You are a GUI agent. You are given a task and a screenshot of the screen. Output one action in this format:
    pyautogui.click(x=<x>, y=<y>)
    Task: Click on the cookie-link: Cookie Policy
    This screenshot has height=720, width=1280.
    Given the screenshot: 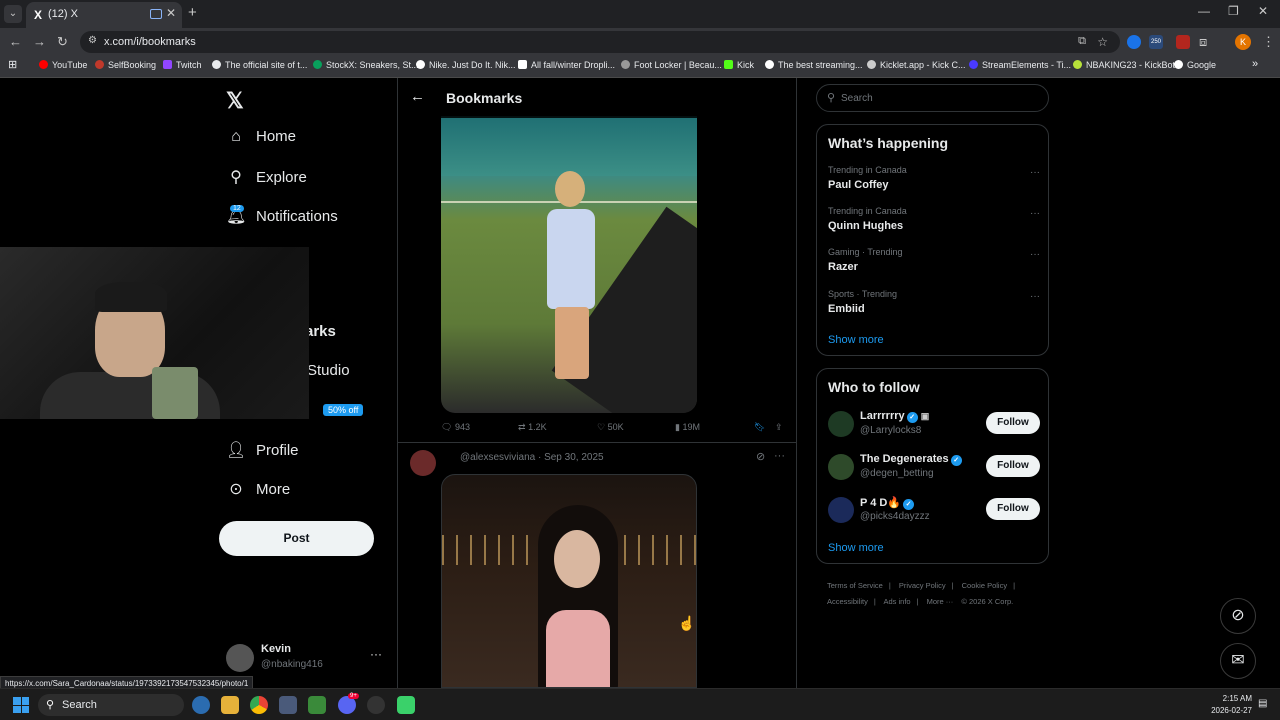 What is the action you would take?
    pyautogui.click(x=984, y=585)
    